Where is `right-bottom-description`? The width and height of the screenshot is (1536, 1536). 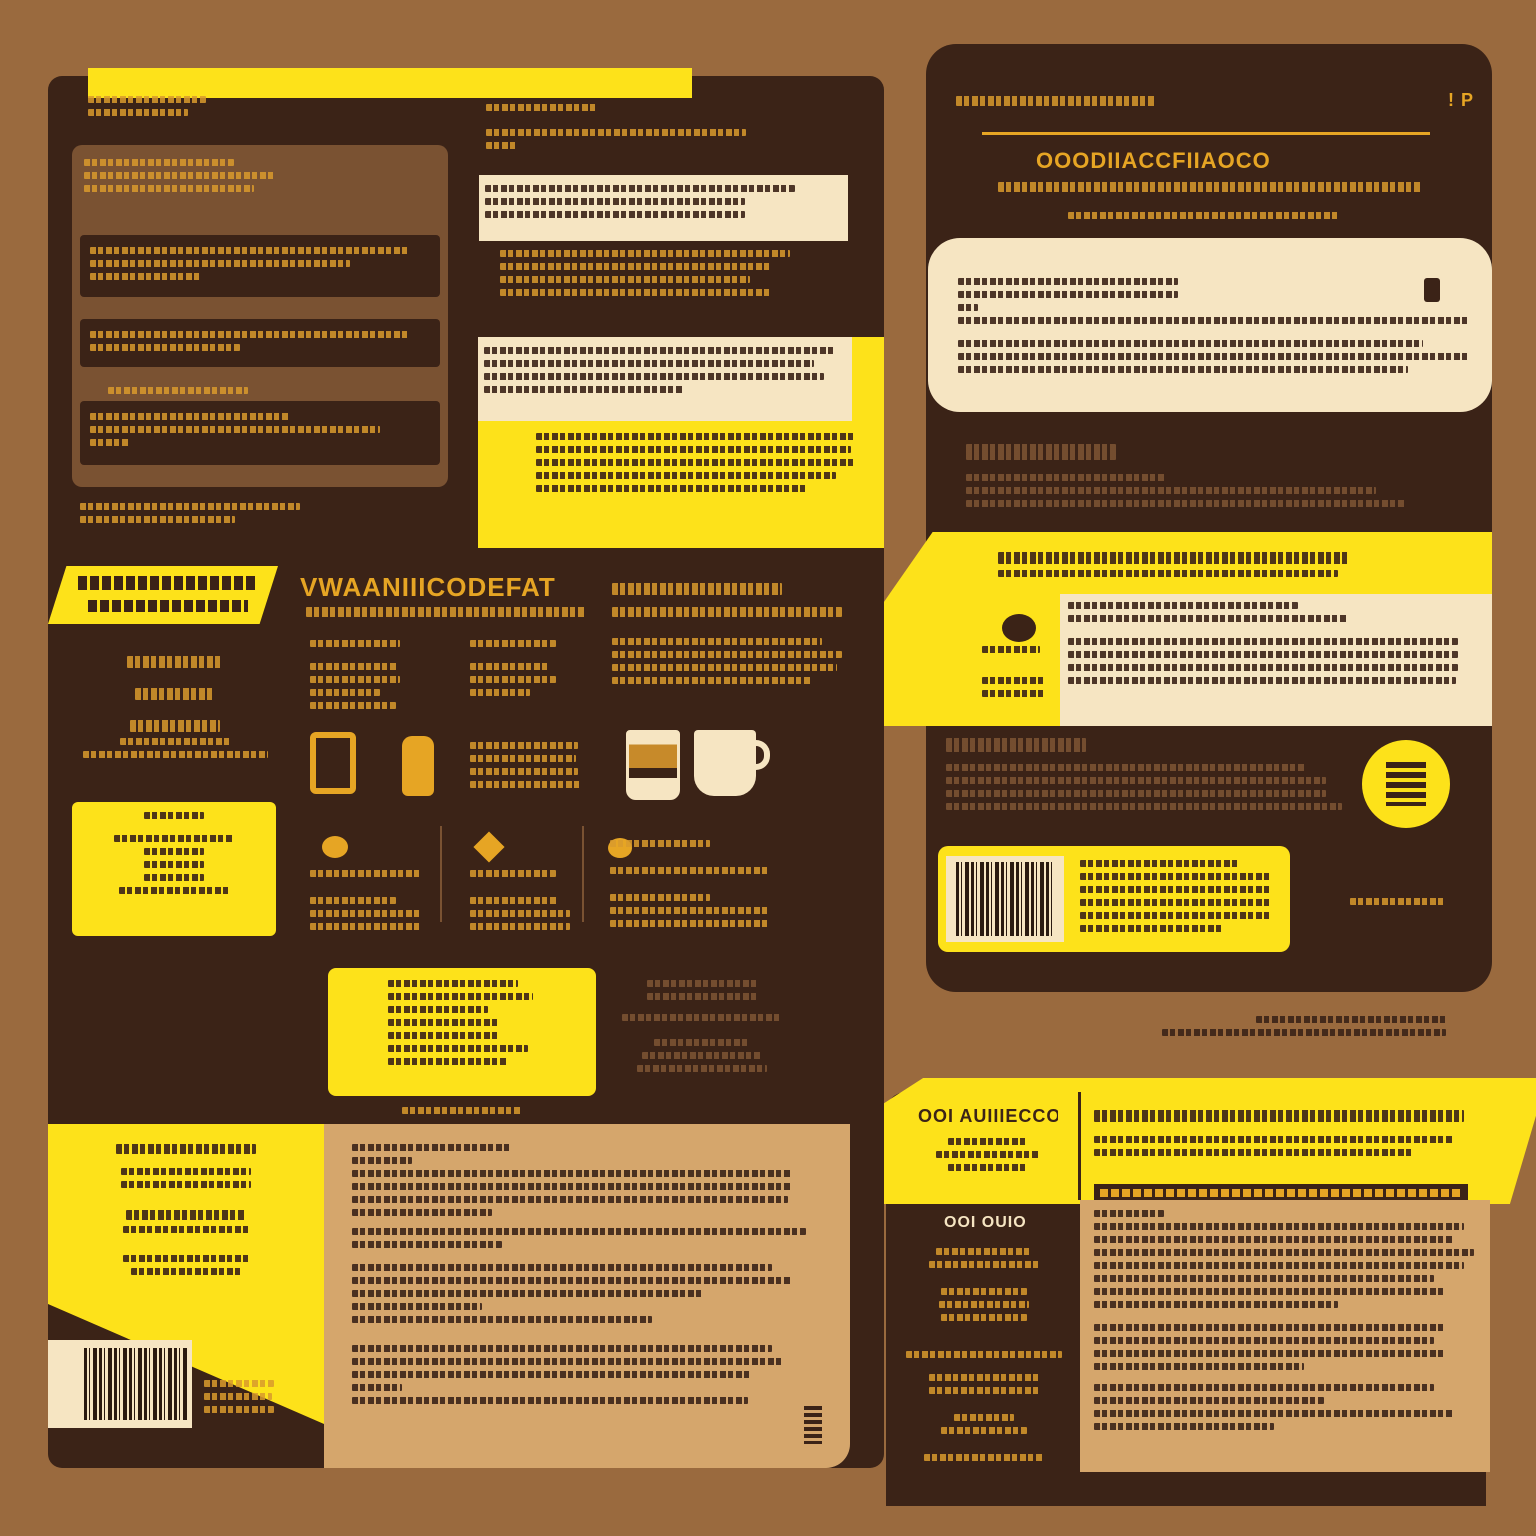
right-bottom-description is located at coordinates (1285, 1336).